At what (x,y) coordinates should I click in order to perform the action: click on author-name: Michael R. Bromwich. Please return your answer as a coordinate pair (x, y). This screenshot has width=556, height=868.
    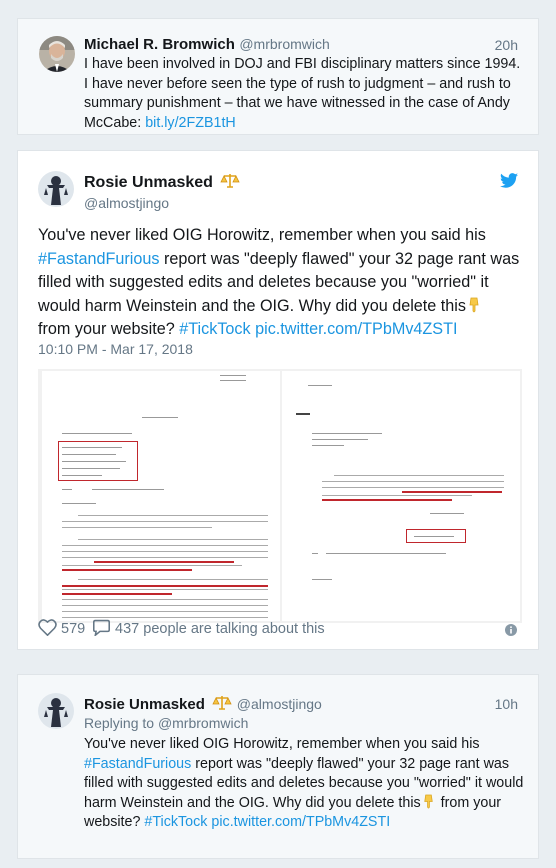
    Looking at the image, I should click on (159, 44).